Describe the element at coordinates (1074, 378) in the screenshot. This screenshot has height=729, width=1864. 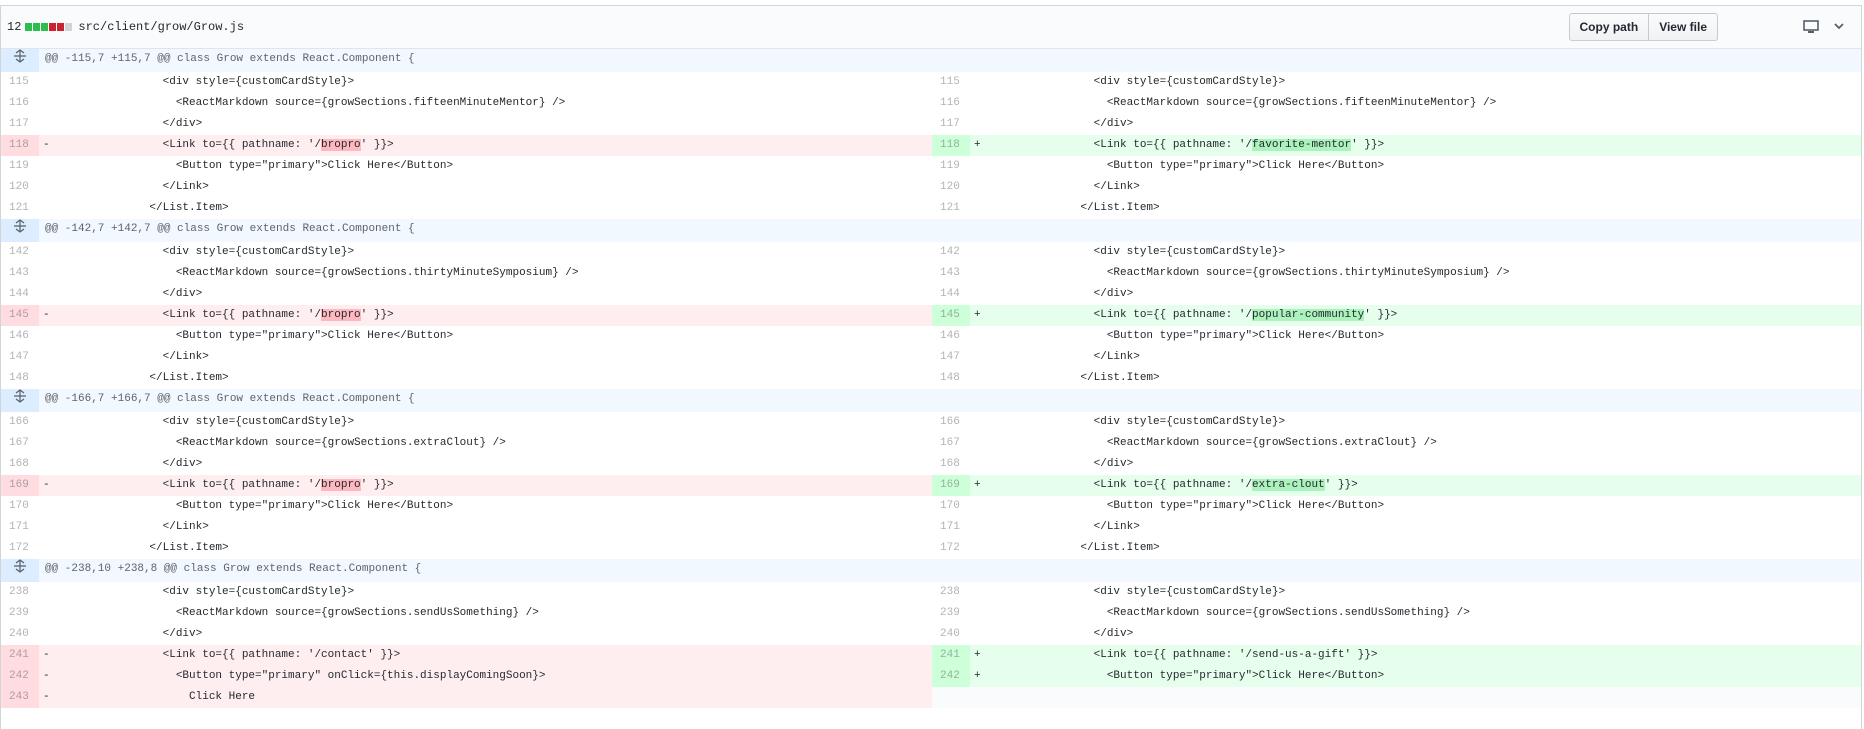
I see `code-text: </List.Item>` at that location.